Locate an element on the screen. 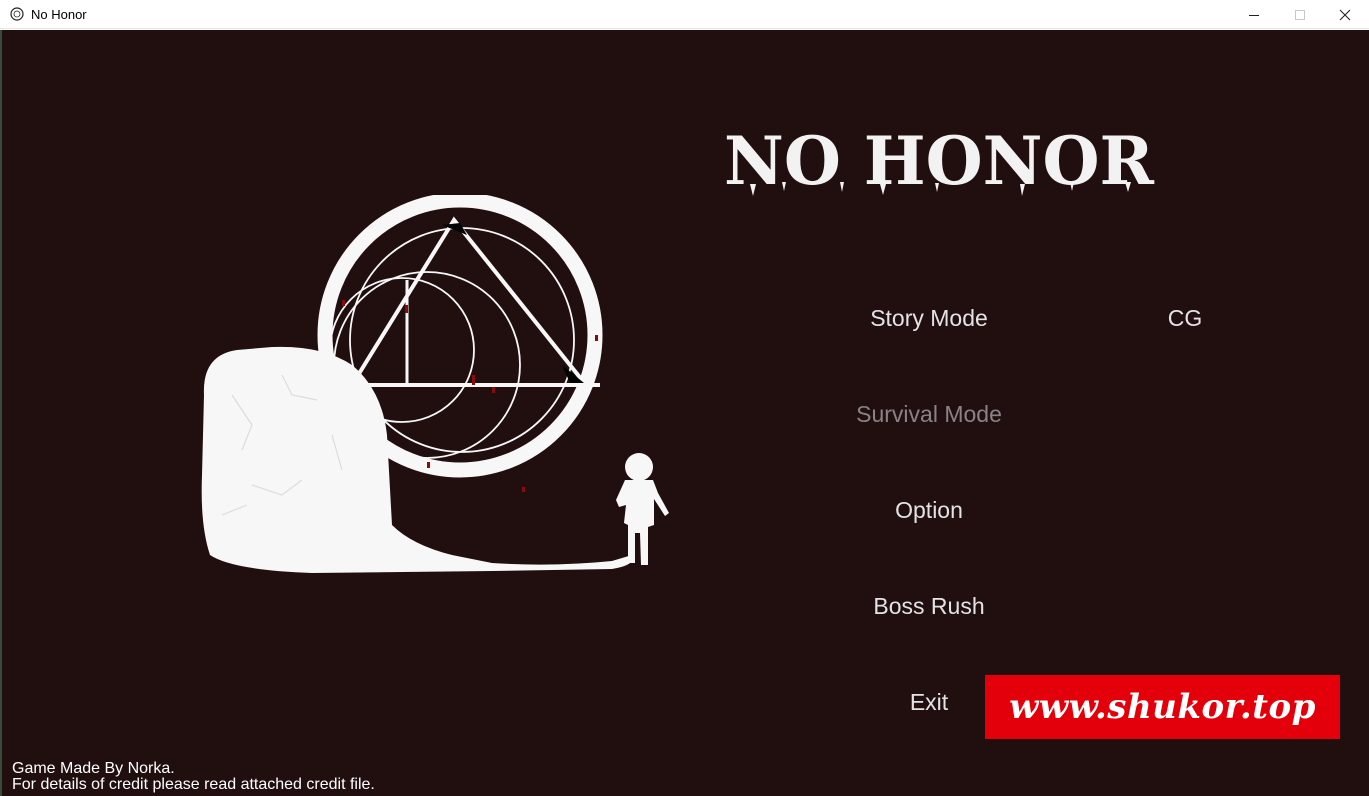  minimize-icon is located at coordinates (1254, 15).